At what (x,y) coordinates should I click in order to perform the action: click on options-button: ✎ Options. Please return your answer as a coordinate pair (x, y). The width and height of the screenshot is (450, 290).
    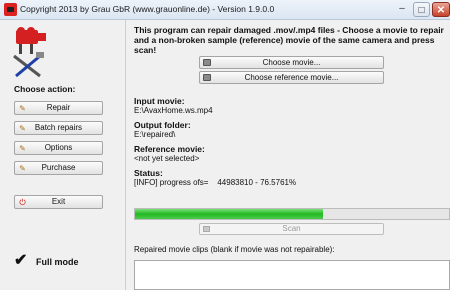
    Looking at the image, I should click on (58, 148).